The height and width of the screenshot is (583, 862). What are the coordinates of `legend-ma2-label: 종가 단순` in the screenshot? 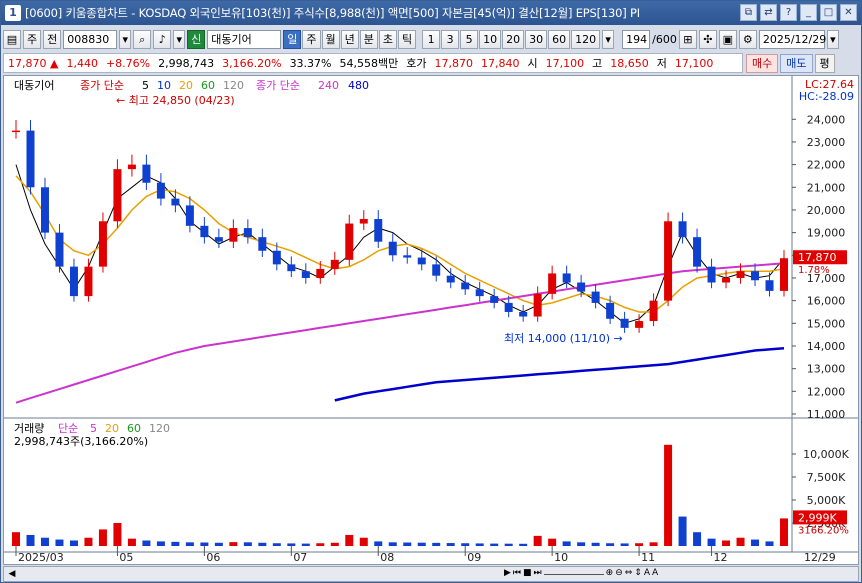 It's located at (278, 85).